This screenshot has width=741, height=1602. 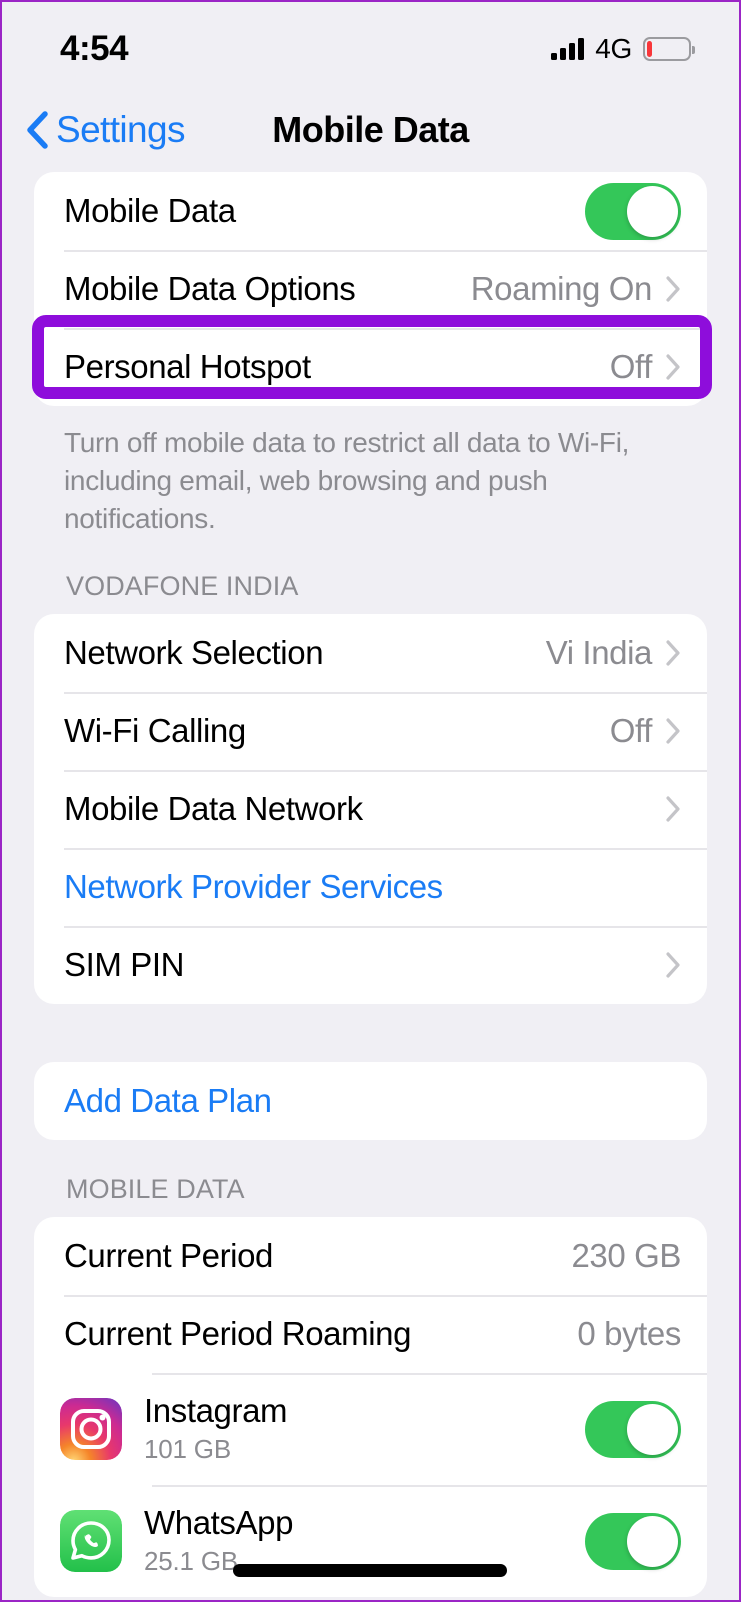 What do you see at coordinates (633, 1541) in the screenshot?
I see `whatsapp-data-toggle` at bounding box center [633, 1541].